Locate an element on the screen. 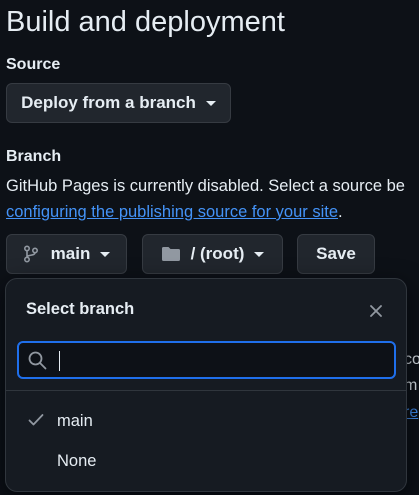  close-icon is located at coordinates (376, 311).